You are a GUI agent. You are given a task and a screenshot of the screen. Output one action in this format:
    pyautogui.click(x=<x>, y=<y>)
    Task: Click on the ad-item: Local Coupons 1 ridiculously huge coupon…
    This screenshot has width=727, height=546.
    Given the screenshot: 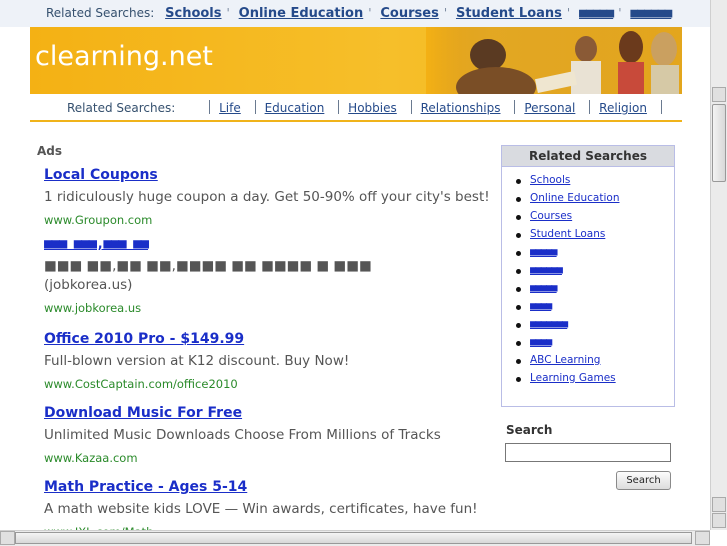 What is the action you would take?
    pyautogui.click(x=267, y=197)
    